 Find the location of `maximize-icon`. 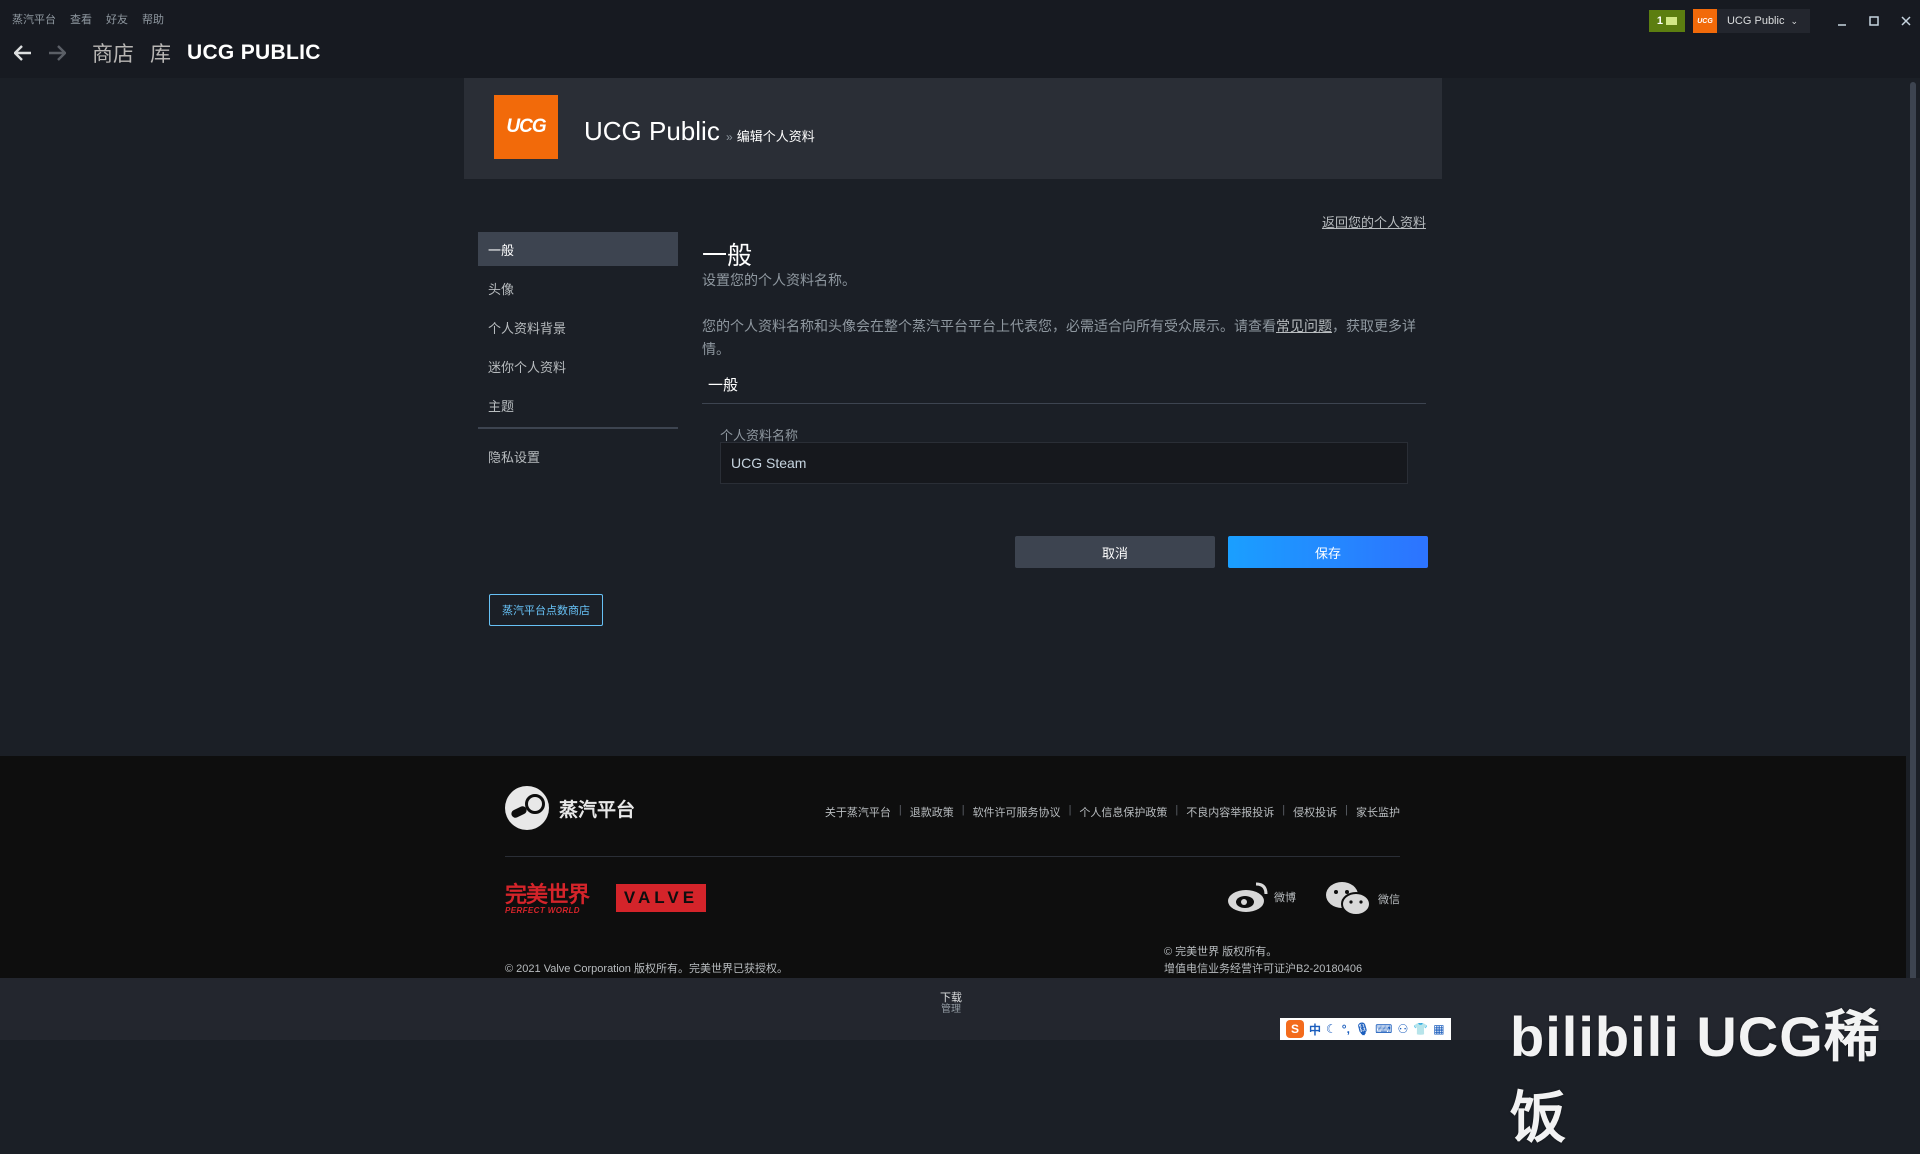

maximize-icon is located at coordinates (1874, 21).